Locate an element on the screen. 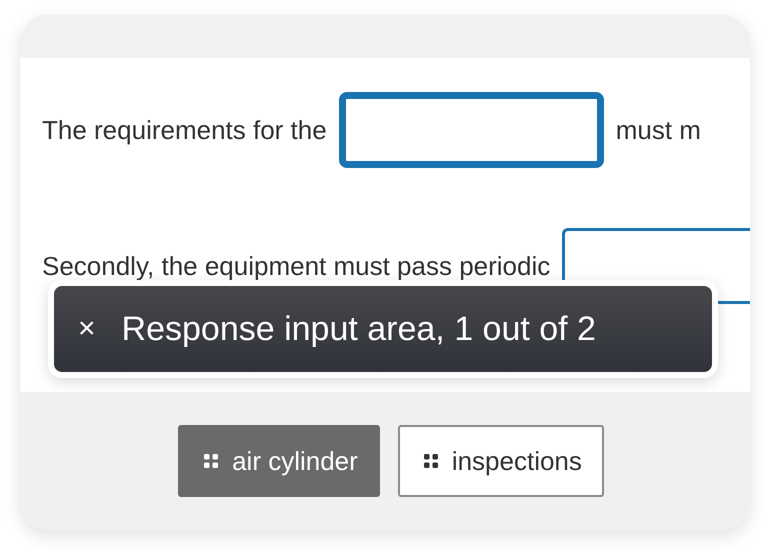 This screenshot has height=554, width=770. answer-chip: inspections is located at coordinates (501, 461).